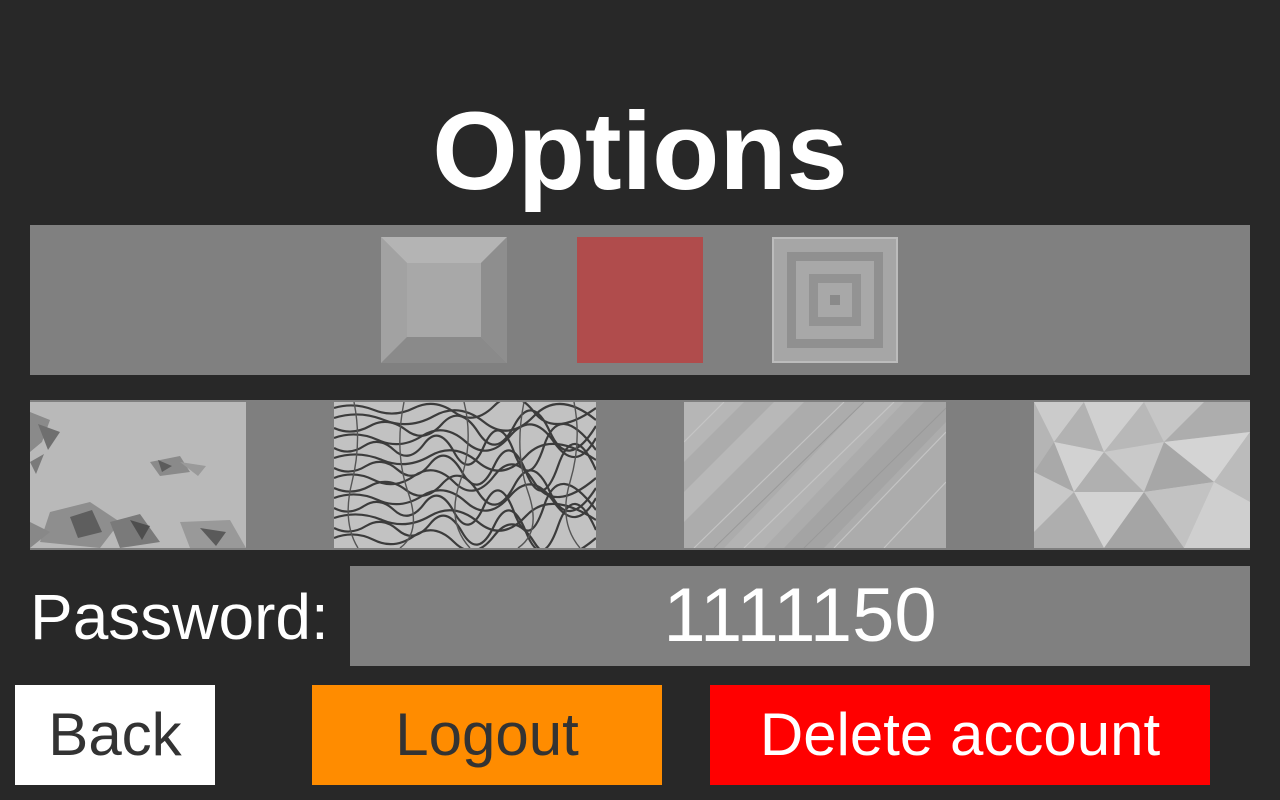  What do you see at coordinates (115, 735) in the screenshot?
I see `back-button: Back` at bounding box center [115, 735].